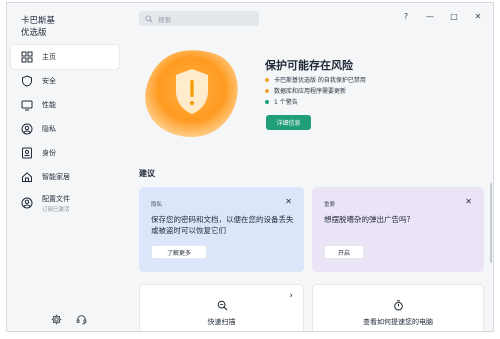  I want to click on sidebar-item-label: 配置文件, so click(56, 198).